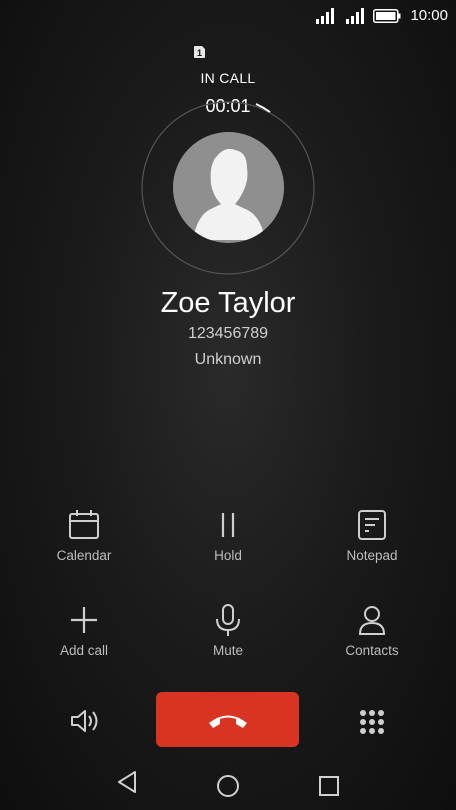 This screenshot has width=456, height=810. I want to click on person-silhouette-icon, so click(228, 187).